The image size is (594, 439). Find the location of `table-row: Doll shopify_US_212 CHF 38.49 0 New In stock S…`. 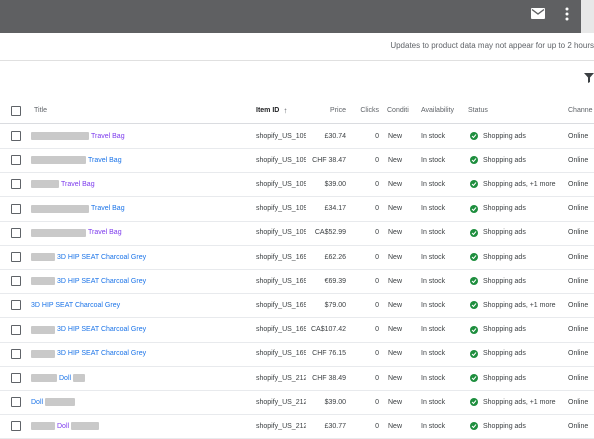

table-row: Doll shopify_US_212 CHF 38.49 0 New In stock S… is located at coordinates (297, 378).